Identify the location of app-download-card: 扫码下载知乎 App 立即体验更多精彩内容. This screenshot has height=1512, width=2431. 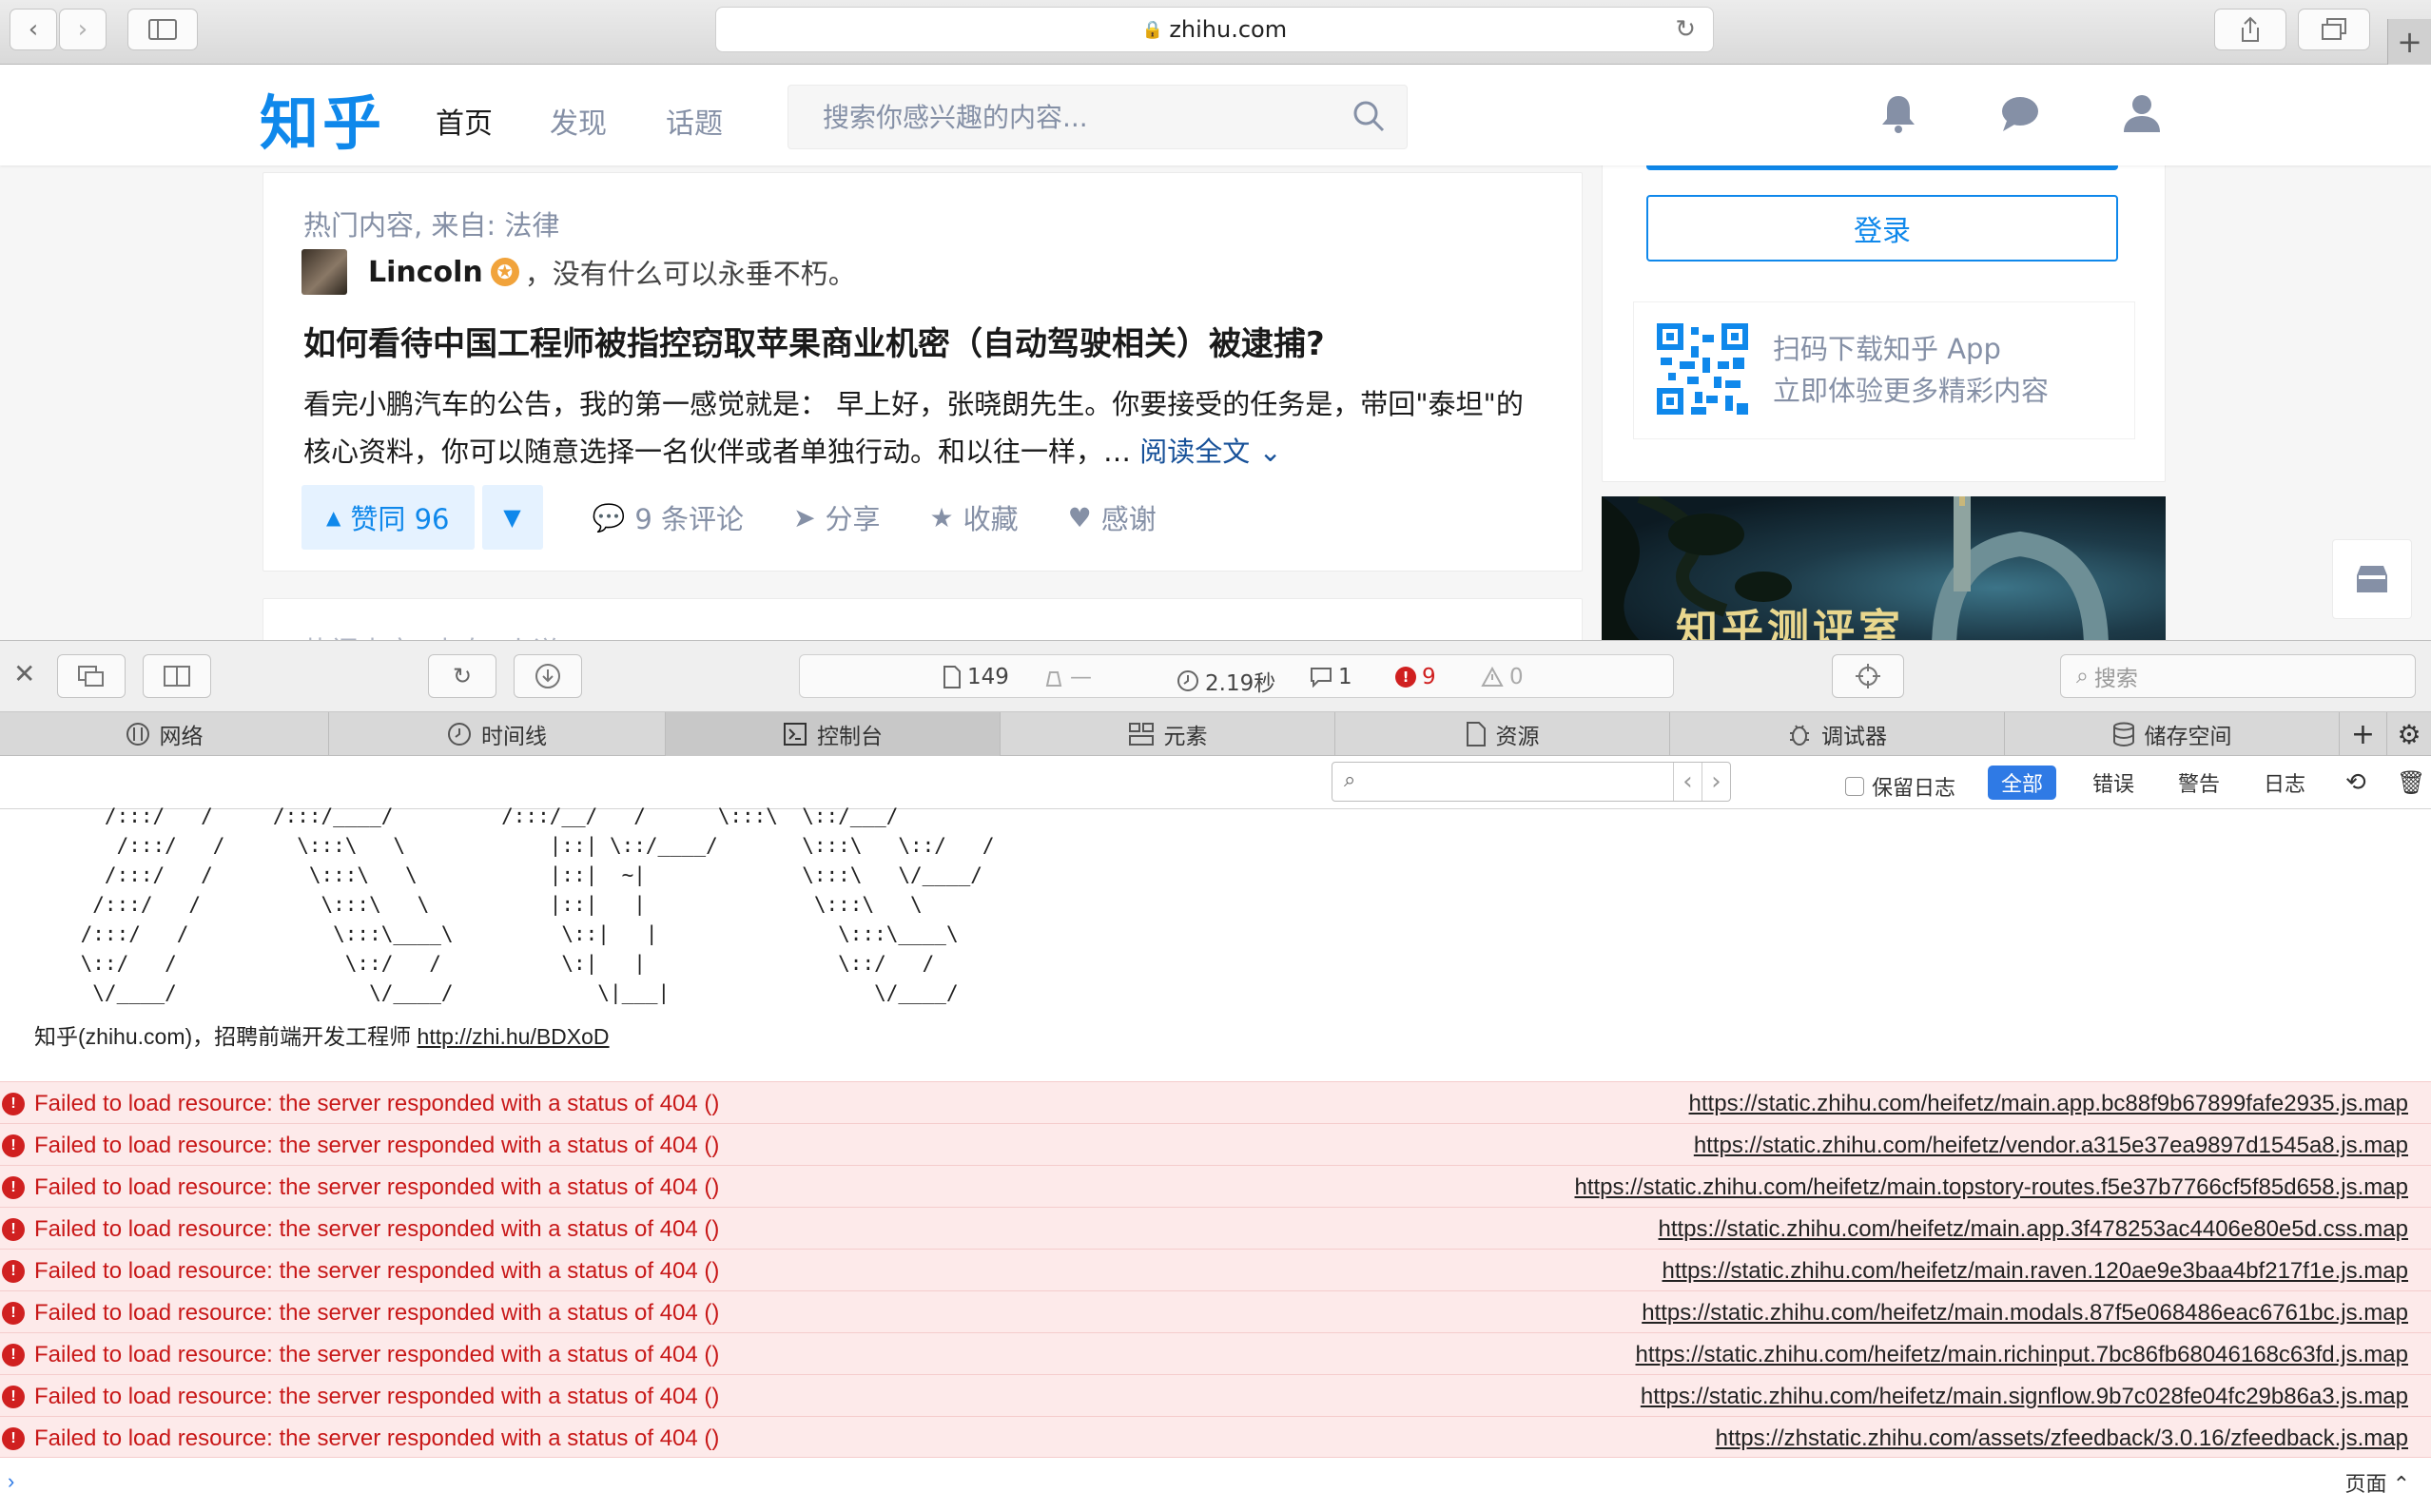
(1884, 370).